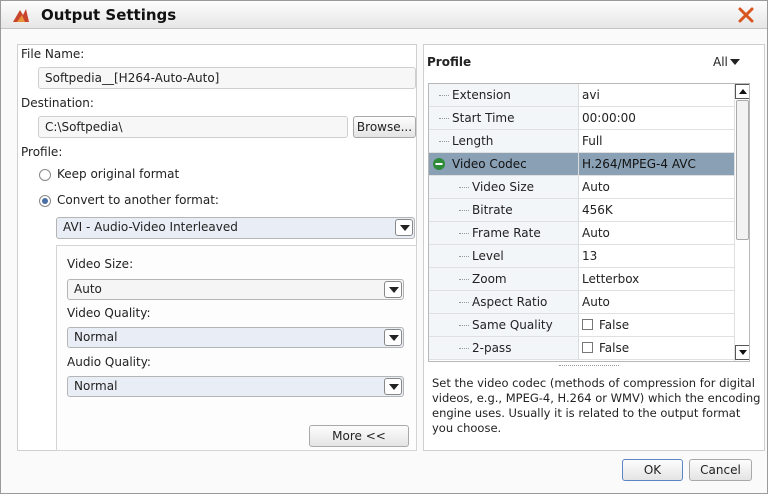  I want to click on property-key: Frame Rate, so click(506, 233).